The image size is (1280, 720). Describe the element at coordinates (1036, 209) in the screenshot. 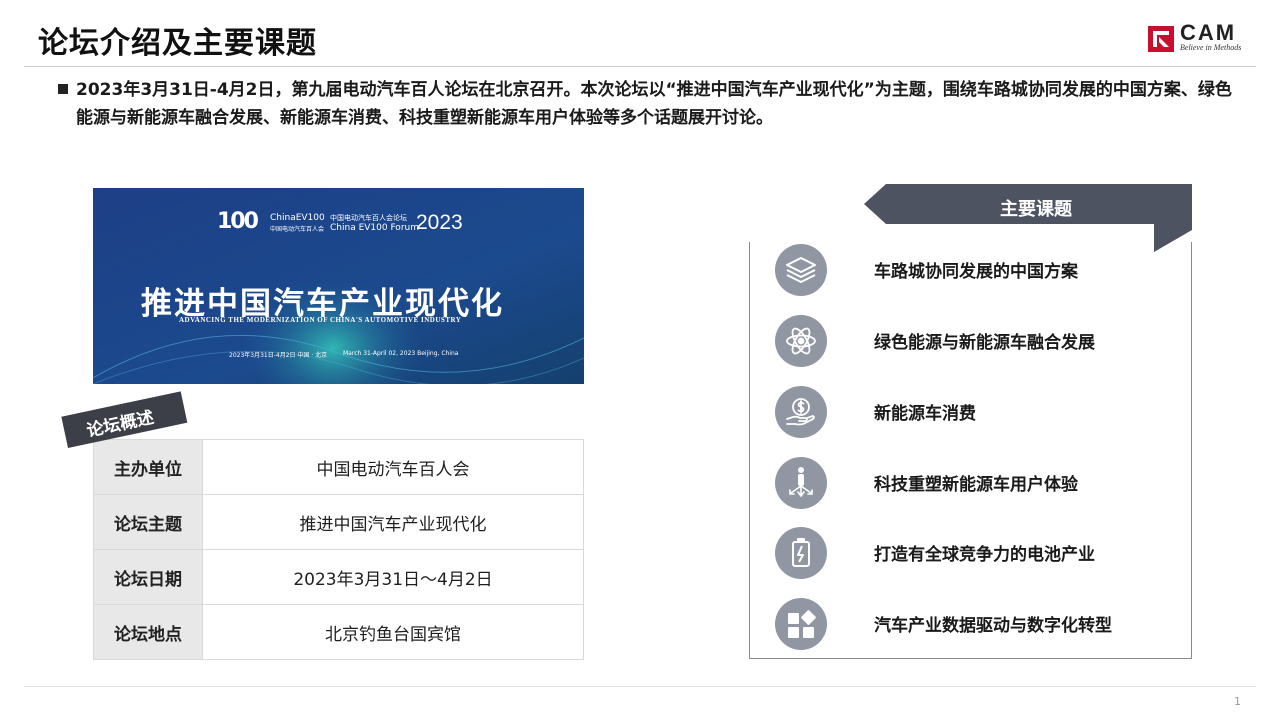

I see `topics-title: 主要课题` at that location.